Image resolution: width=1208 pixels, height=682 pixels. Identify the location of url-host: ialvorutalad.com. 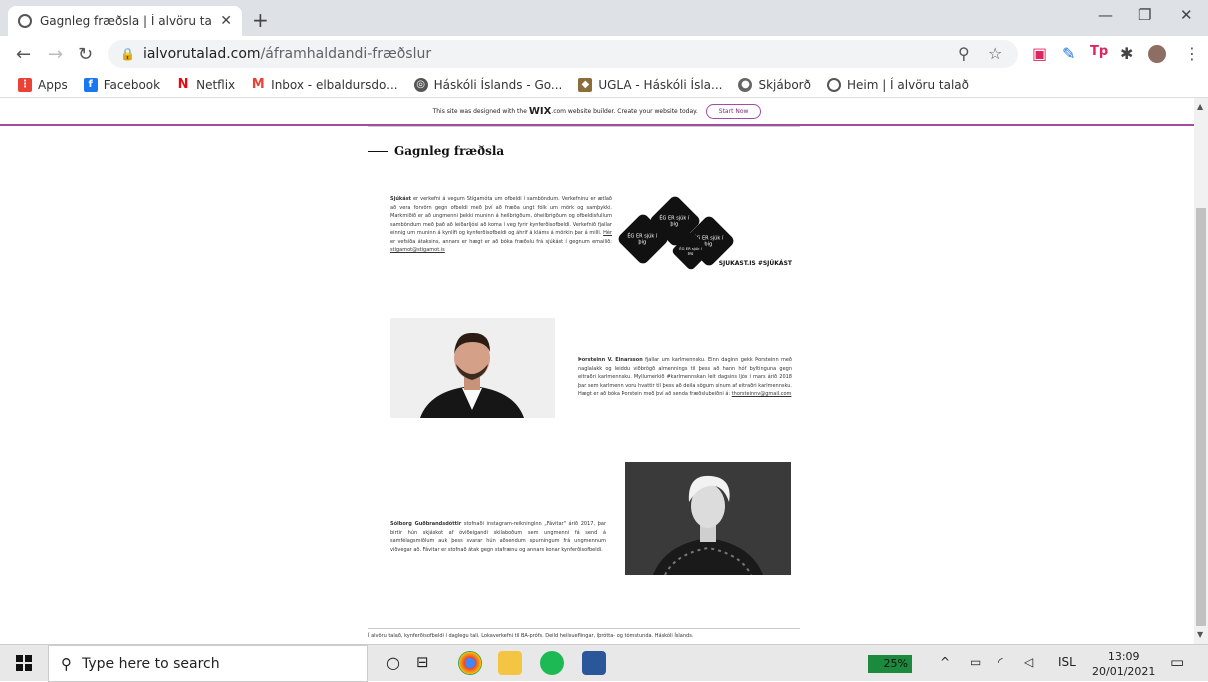
(201, 54).